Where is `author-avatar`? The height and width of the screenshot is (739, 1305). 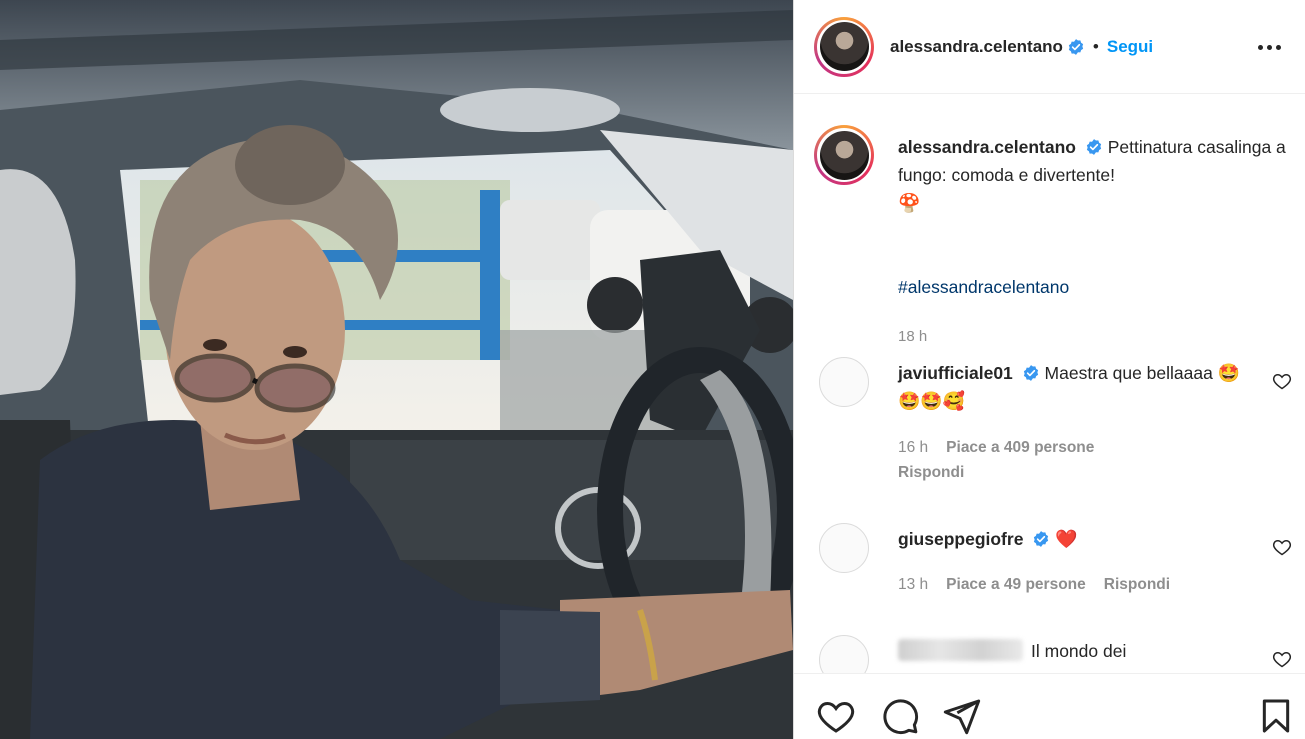
author-avatar is located at coordinates (844, 46).